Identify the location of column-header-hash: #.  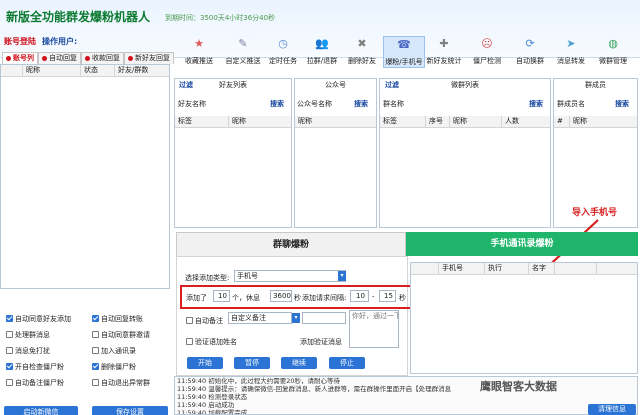
(562, 121).